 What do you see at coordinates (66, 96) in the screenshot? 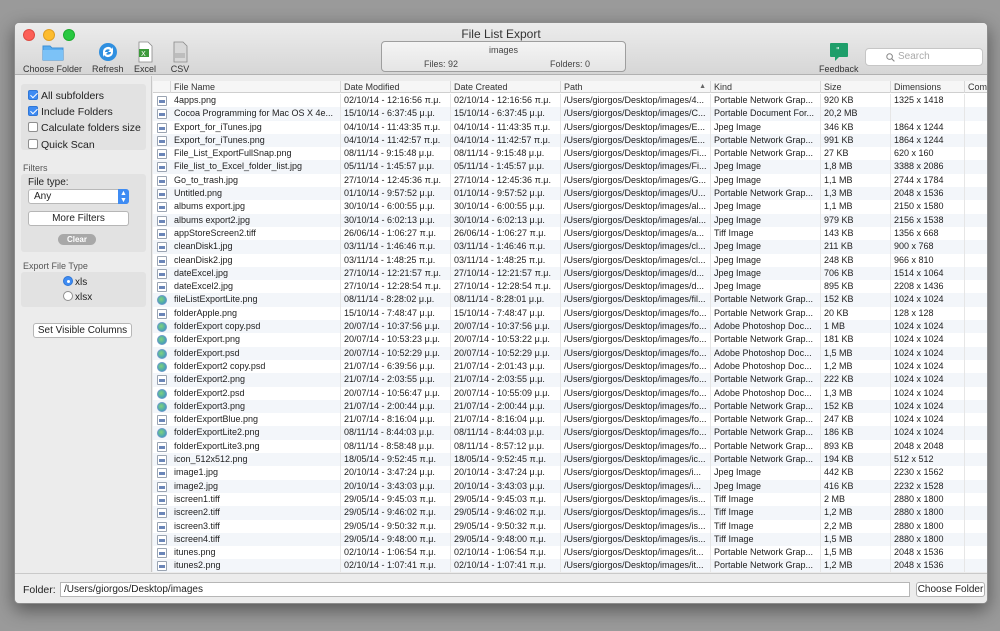
I see `all-subfolders-checkbox: All subfolders` at bounding box center [66, 96].